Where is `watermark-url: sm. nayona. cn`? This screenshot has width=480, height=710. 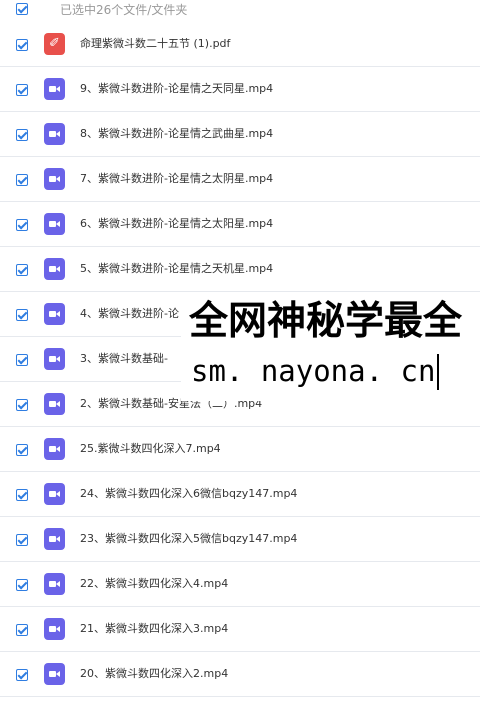 watermark-url: sm. nayona. cn is located at coordinates (313, 371).